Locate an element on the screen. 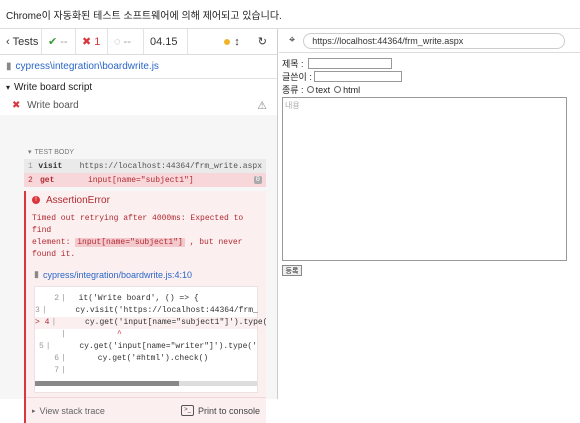 This screenshot has width=580, height=423. view-stack-trace-toggle: ▸ View stack trace is located at coordinates (68, 411).